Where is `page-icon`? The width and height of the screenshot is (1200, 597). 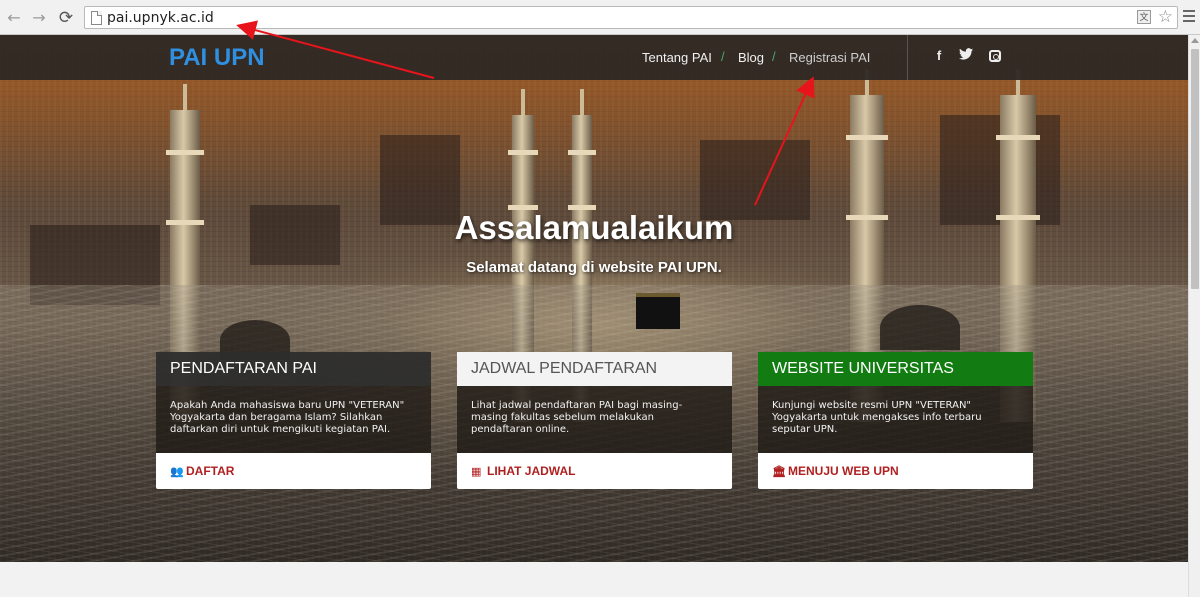
page-icon is located at coordinates (96, 18).